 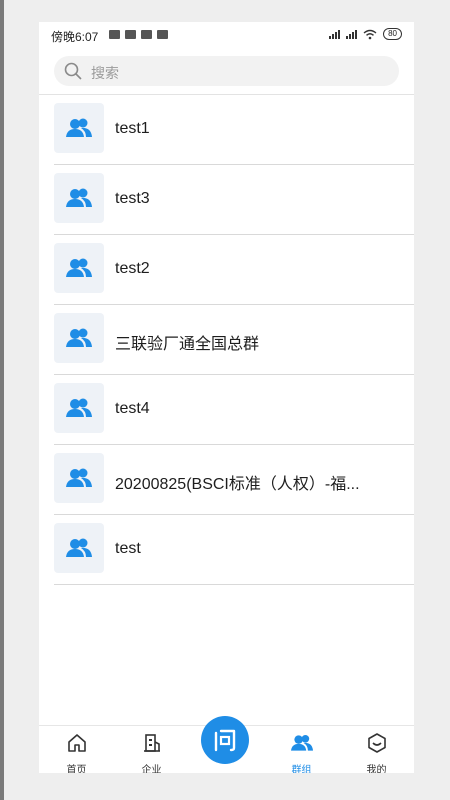 What do you see at coordinates (75, 37) in the screenshot?
I see `status-time: 傍晚6:07` at bounding box center [75, 37].